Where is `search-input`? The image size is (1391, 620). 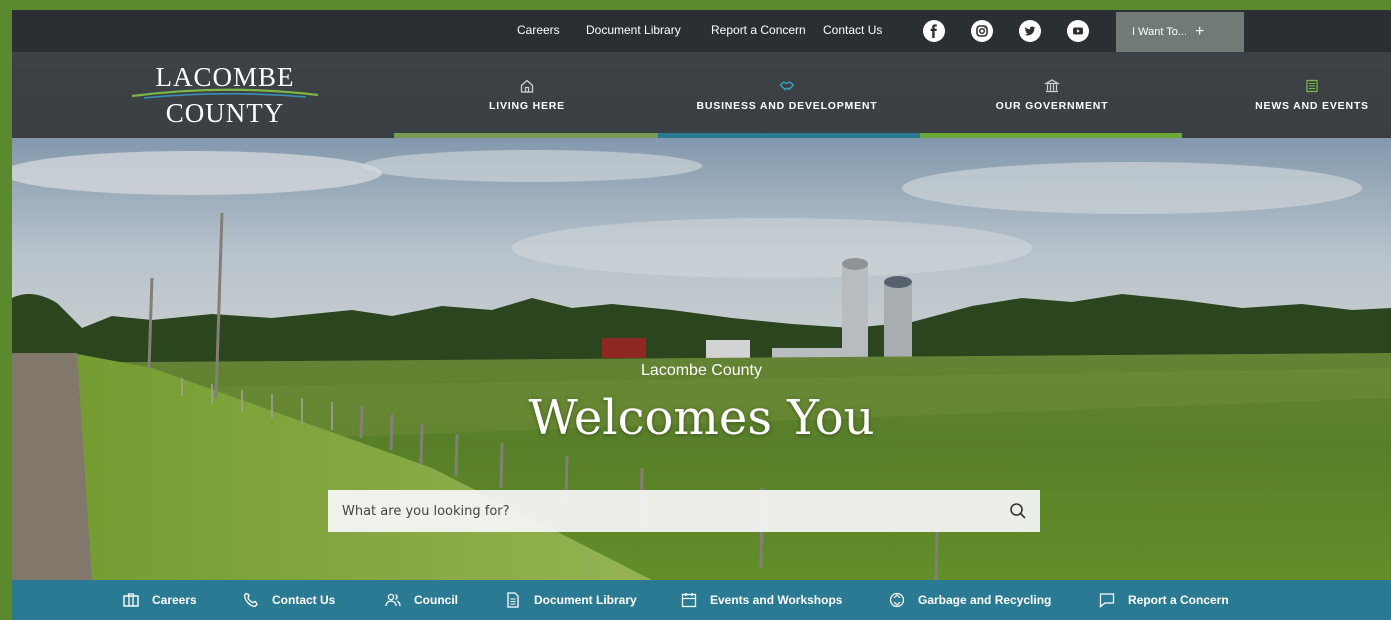 search-input is located at coordinates (662, 511).